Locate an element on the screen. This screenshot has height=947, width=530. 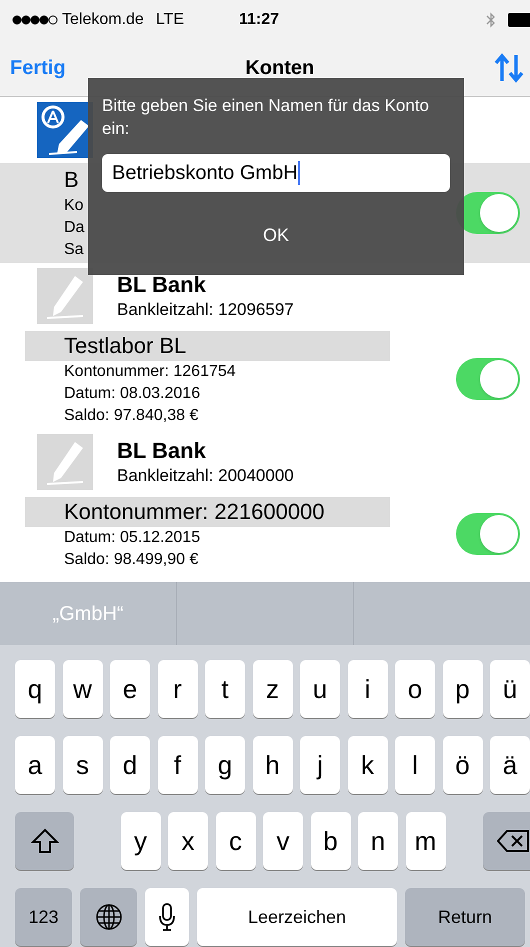
dictation-key is located at coordinates (167, 917).